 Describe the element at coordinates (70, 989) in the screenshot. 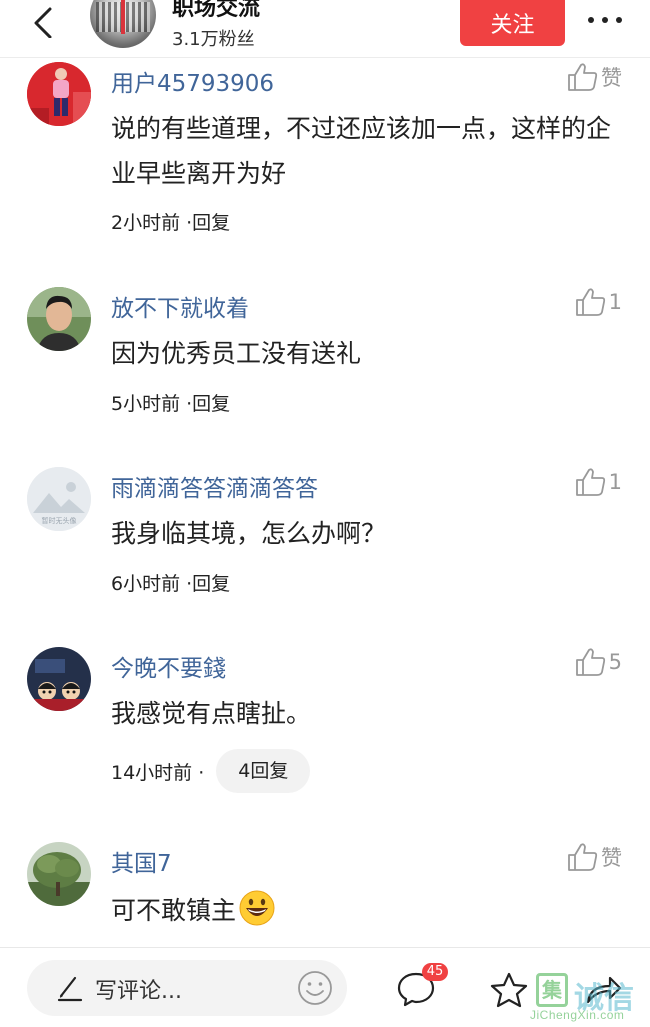

I see `pen-icon` at that location.